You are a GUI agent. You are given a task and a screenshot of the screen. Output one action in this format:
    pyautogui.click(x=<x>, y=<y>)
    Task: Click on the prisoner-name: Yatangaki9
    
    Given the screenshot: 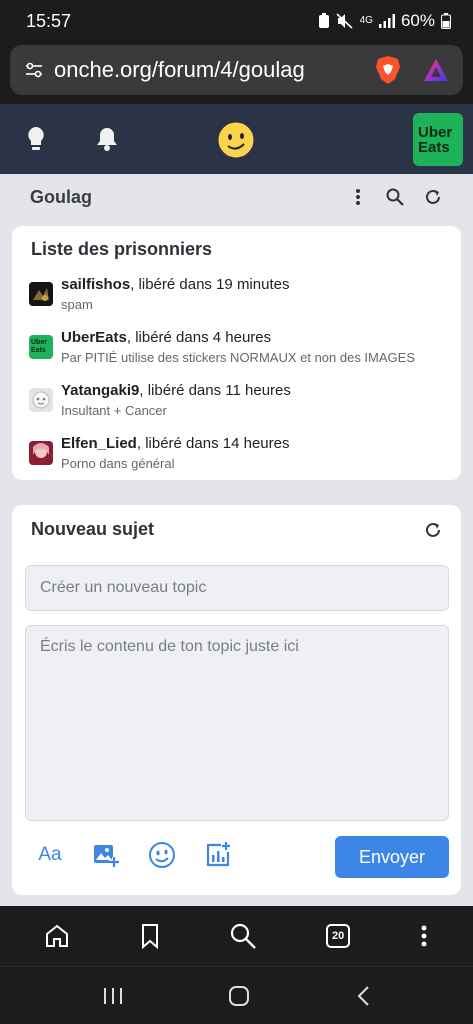 What is the action you would take?
    pyautogui.click(x=100, y=390)
    